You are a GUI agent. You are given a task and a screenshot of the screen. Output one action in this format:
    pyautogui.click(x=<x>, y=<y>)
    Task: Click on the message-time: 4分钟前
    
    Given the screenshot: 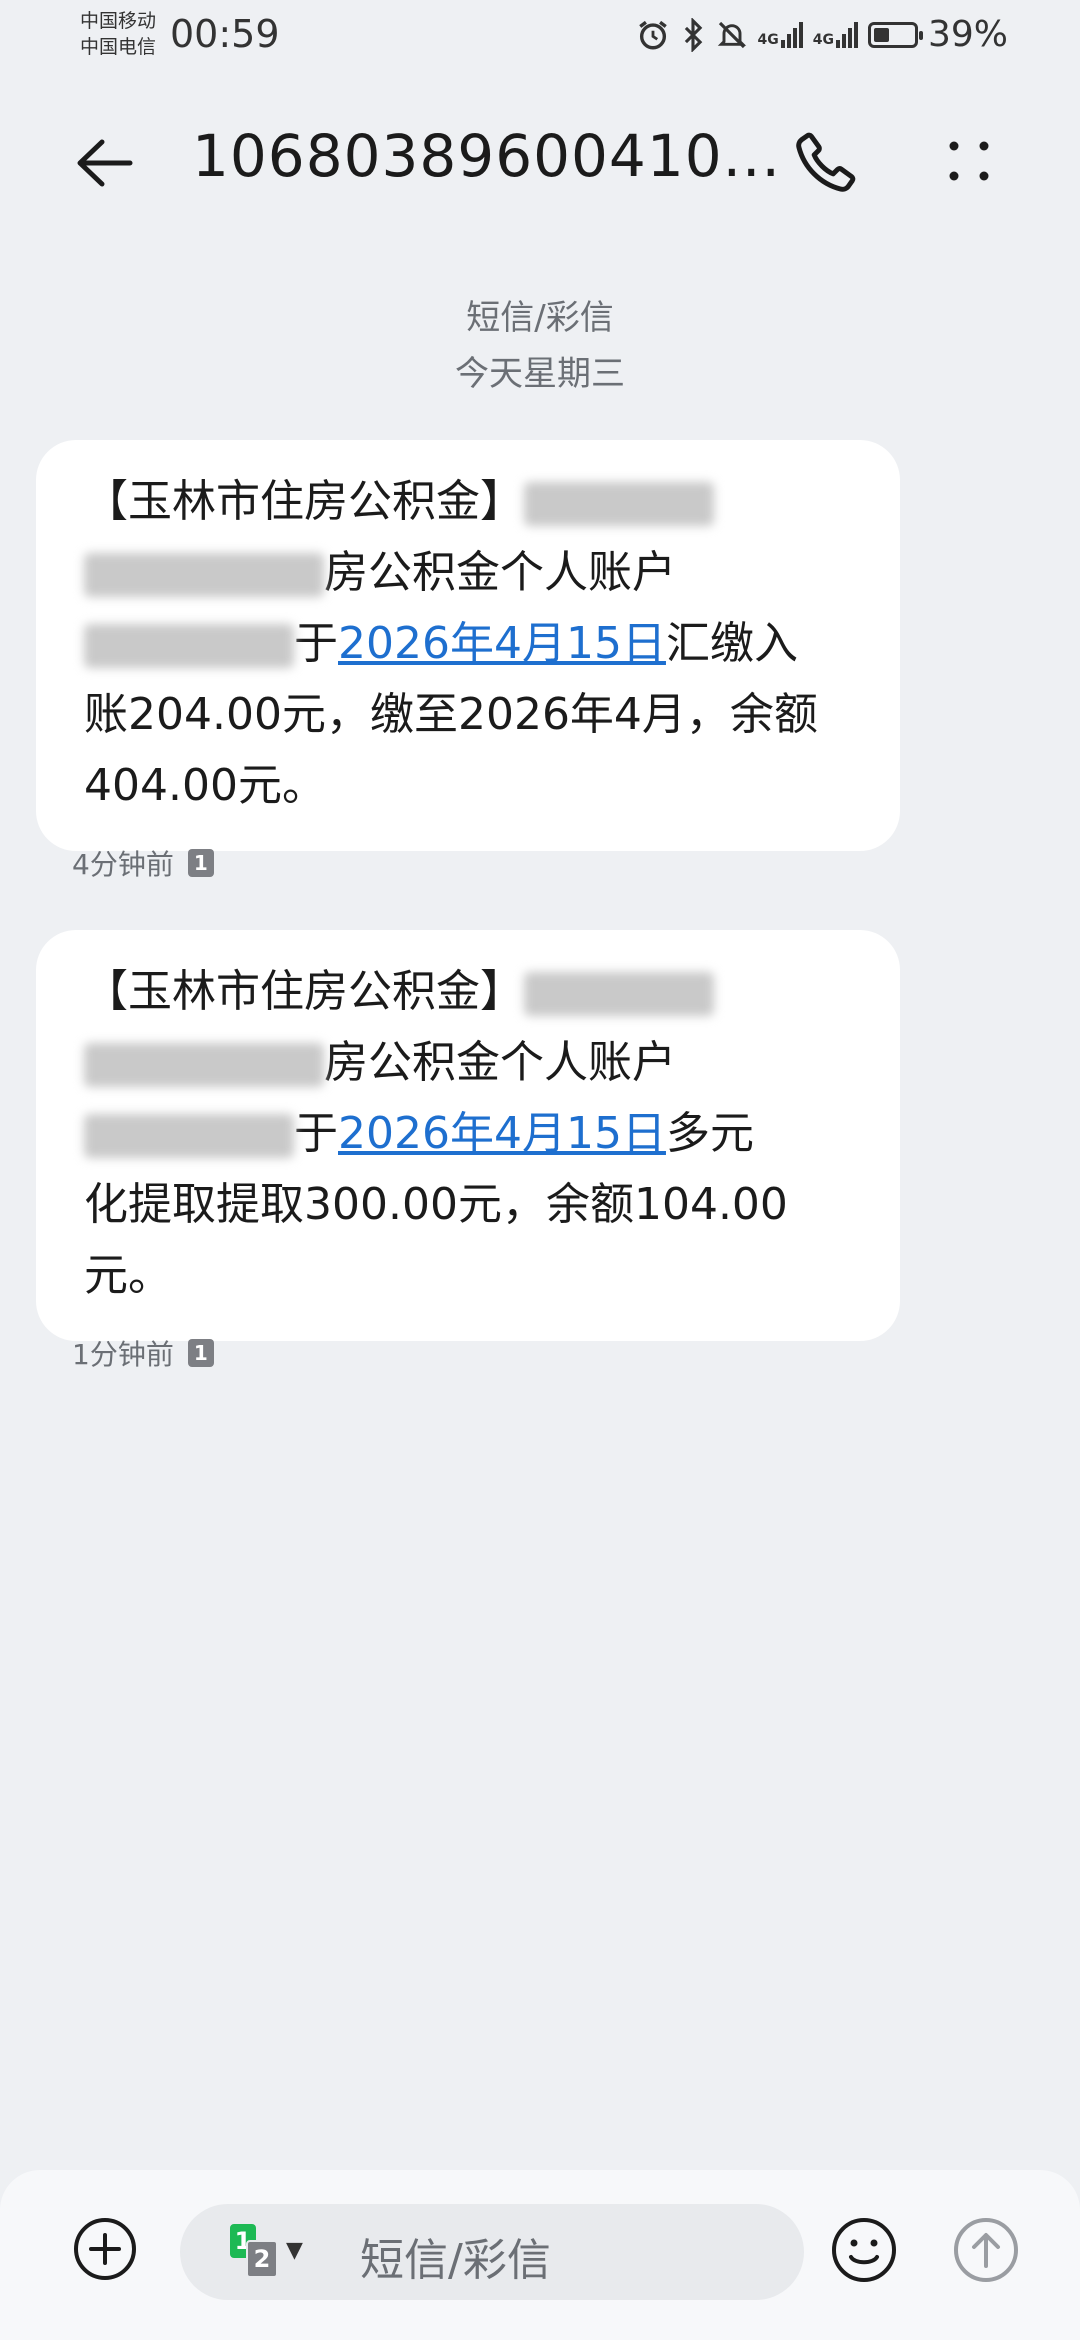 What is the action you would take?
    pyautogui.click(x=123, y=864)
    